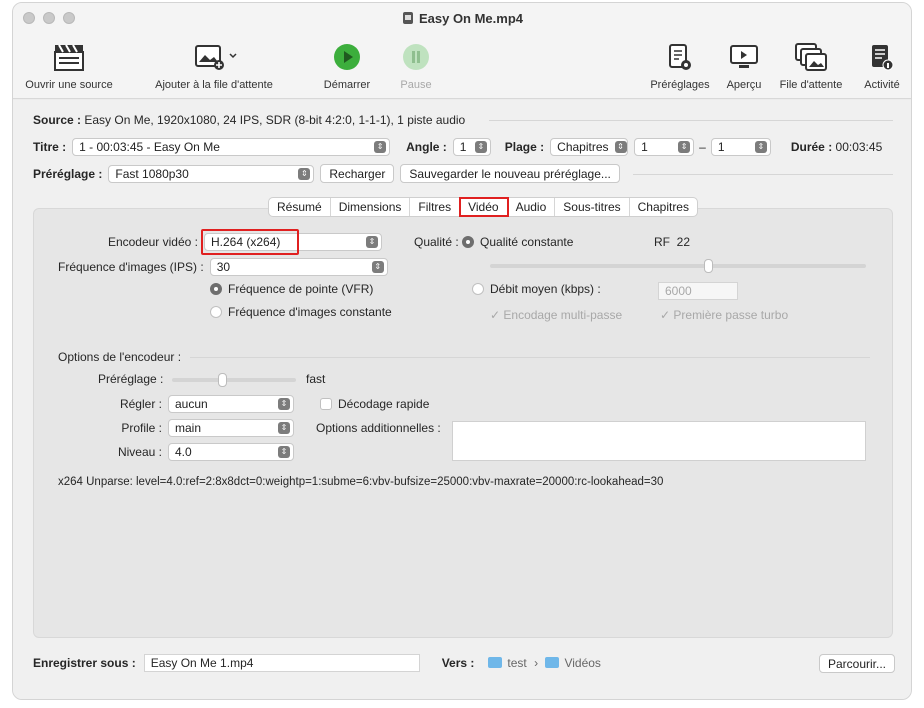 The height and width of the screenshot is (708, 924). Describe the element at coordinates (407, 18) in the screenshot. I see `document-icon` at that location.